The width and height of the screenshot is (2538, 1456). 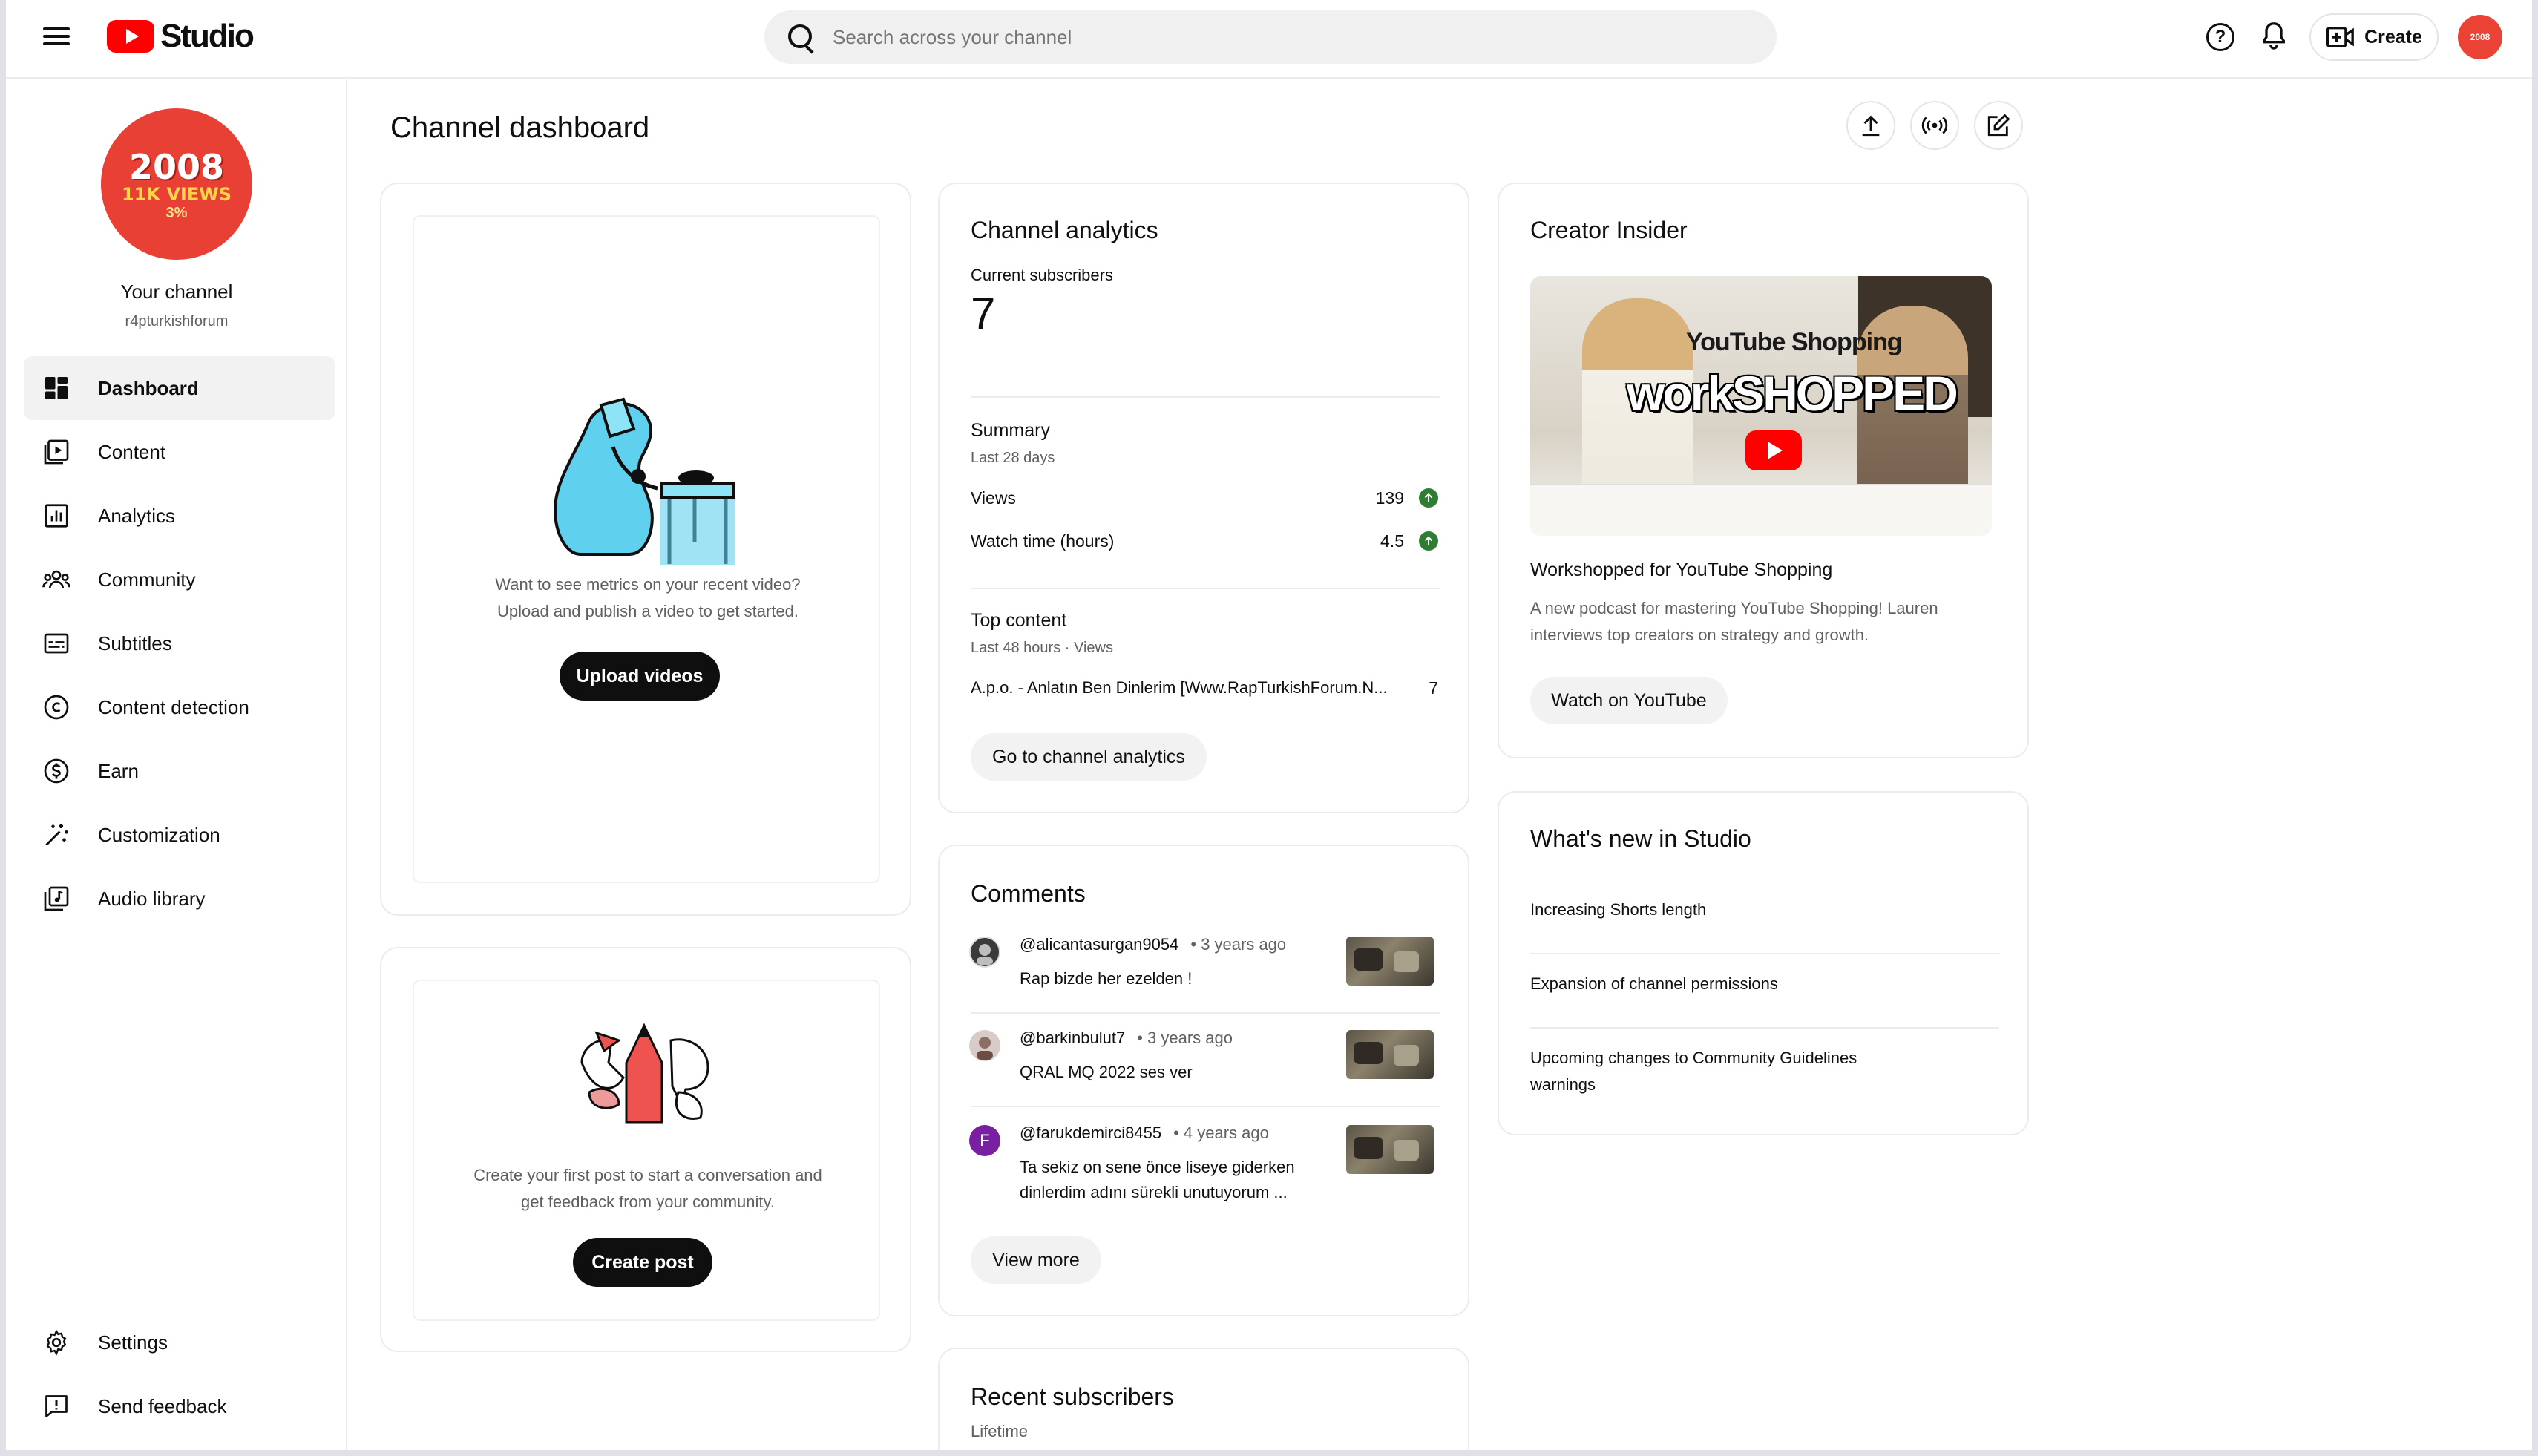 I want to click on creator-insider-video-thumbnail: YouTube Shopping workSHOPPED, so click(x=1761, y=406).